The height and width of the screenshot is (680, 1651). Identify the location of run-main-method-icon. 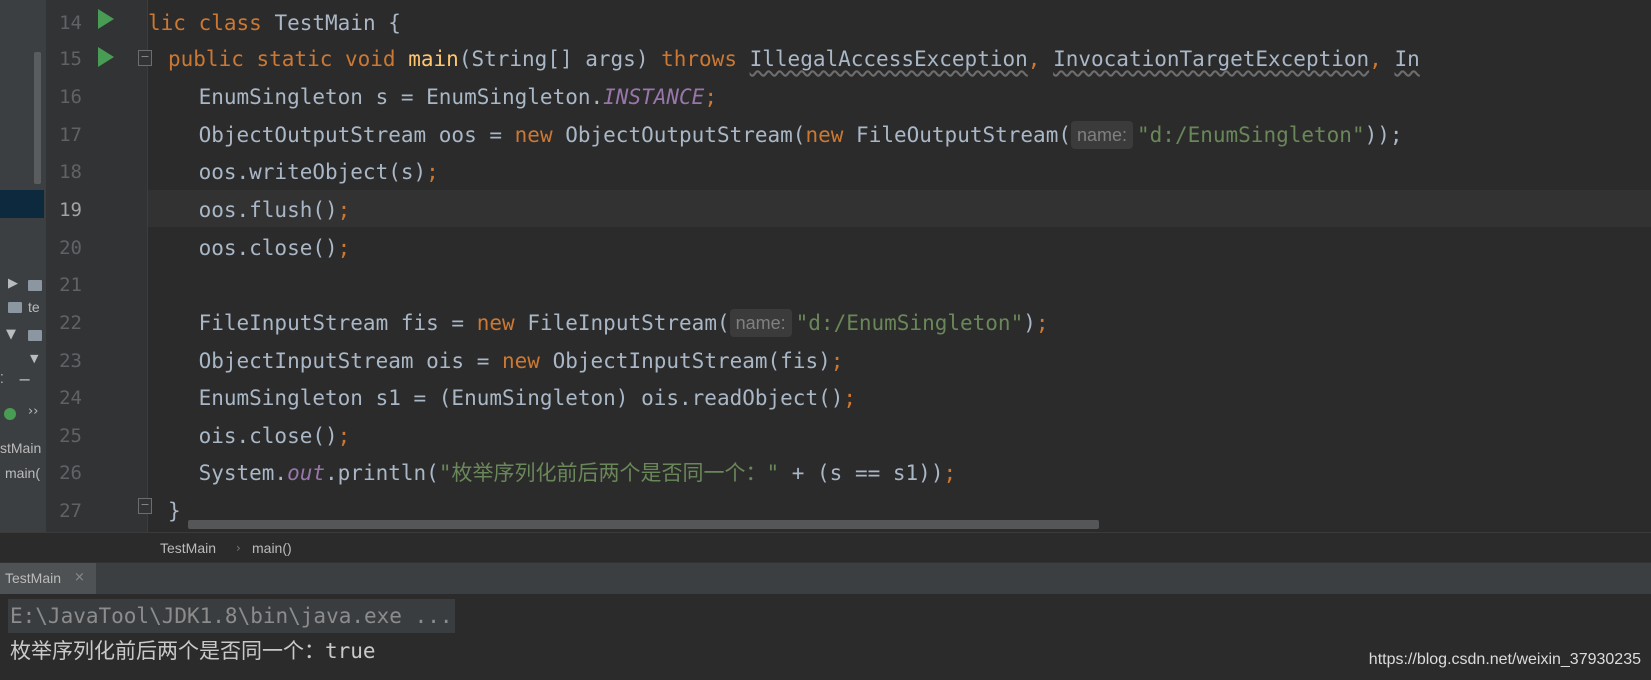
(106, 57).